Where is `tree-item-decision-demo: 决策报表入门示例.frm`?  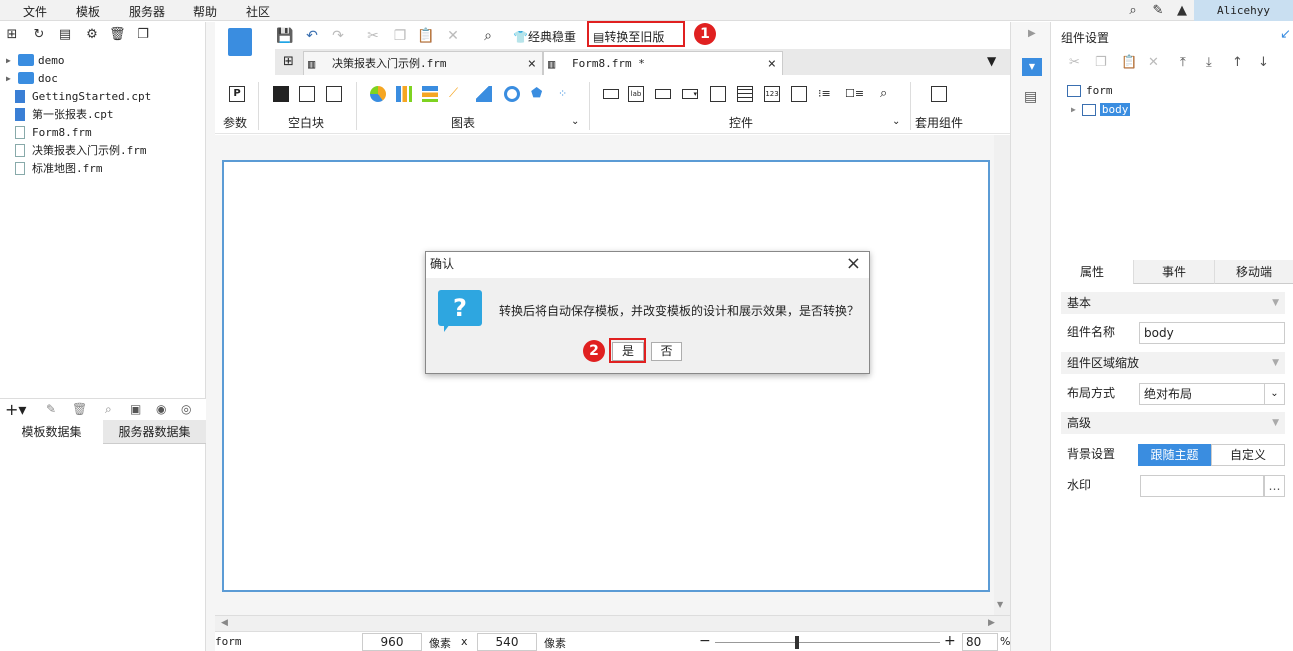
tree-item-decision-demo: 决策报表入门示例.frm is located at coordinates (79, 150).